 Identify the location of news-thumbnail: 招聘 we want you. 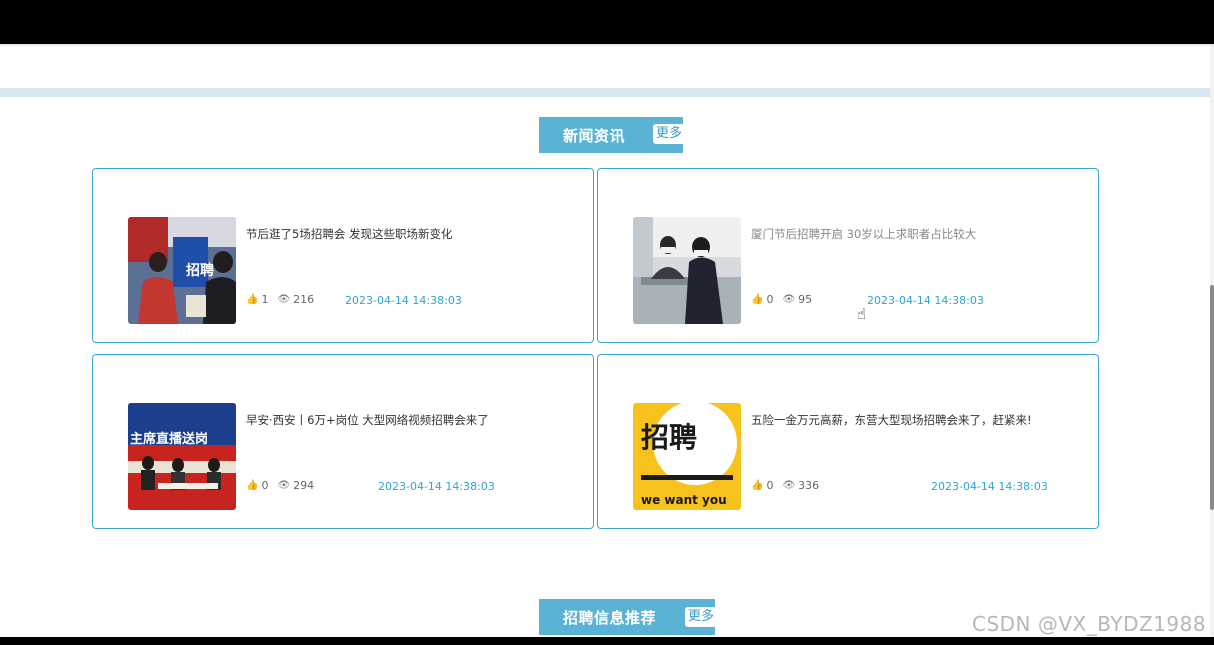
(687, 456).